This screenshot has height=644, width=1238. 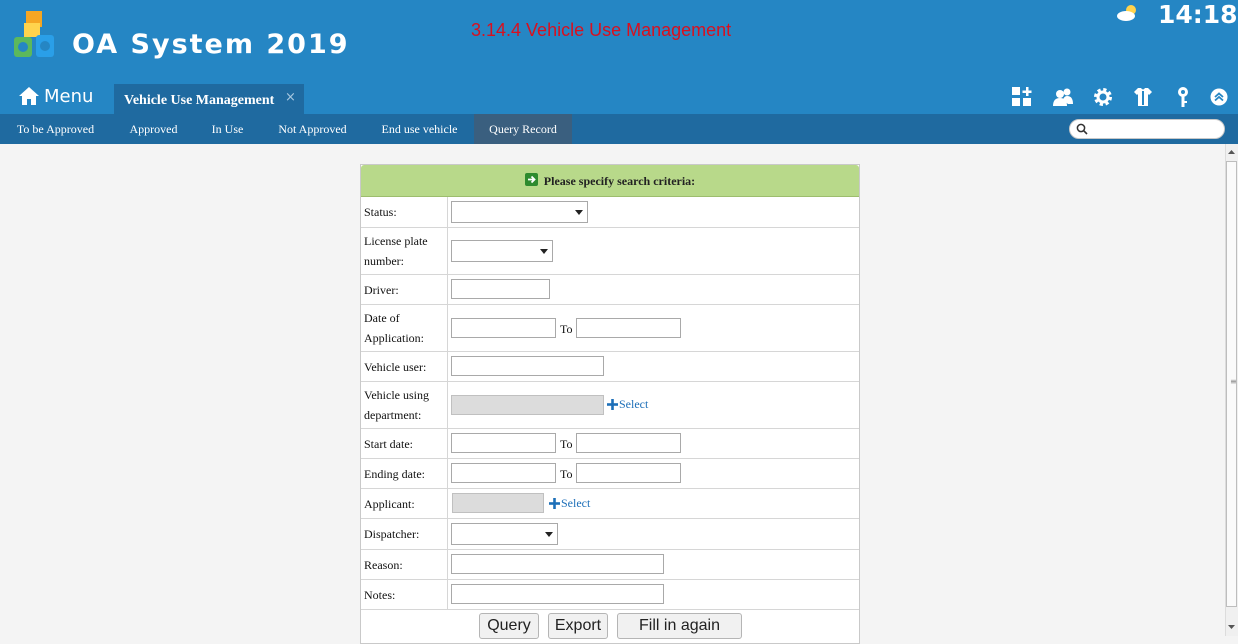 What do you see at coordinates (527, 405) in the screenshot?
I see `department-field` at bounding box center [527, 405].